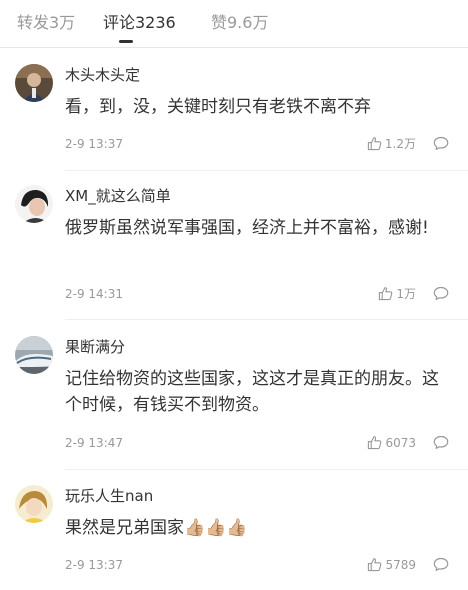 This screenshot has width=468, height=590. Describe the element at coordinates (400, 443) in the screenshot. I see `like-count: 6073` at that location.